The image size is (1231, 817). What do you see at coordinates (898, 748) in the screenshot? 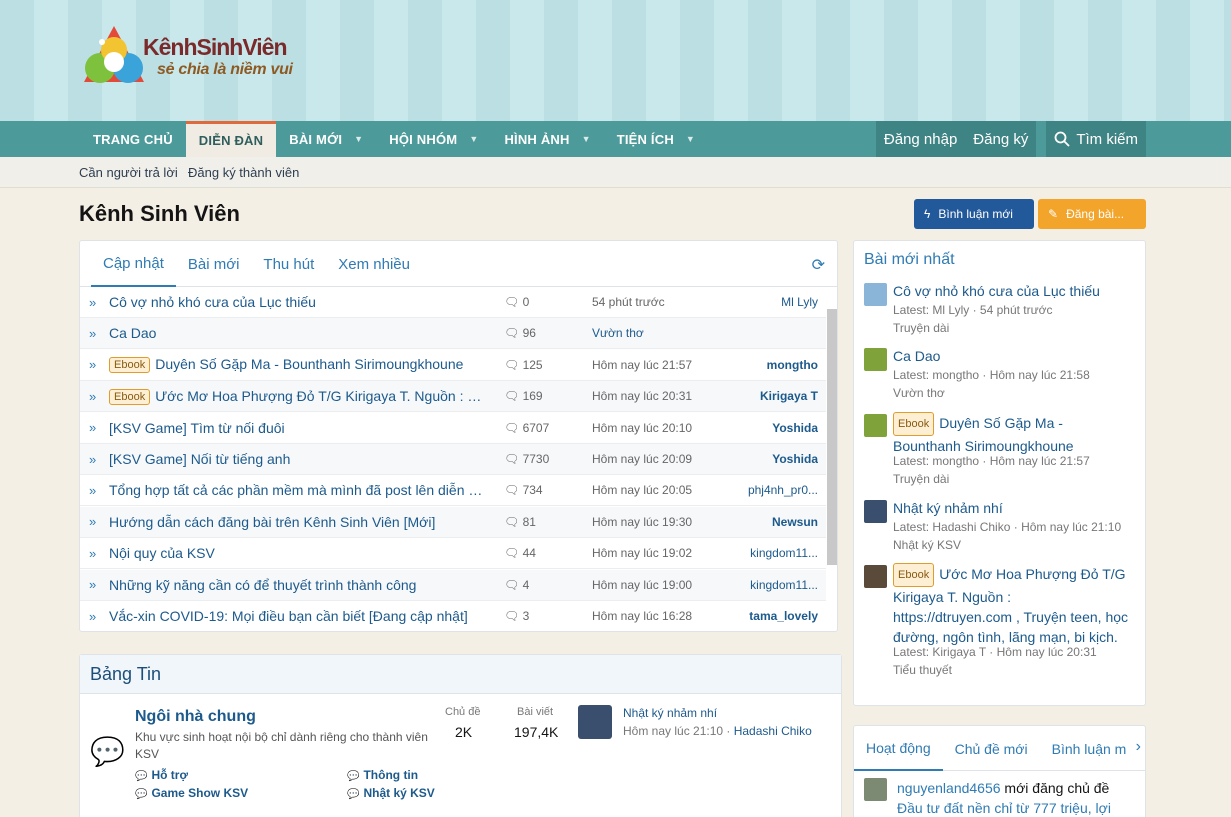
I see `tab-activity: Hoạt động` at bounding box center [898, 748].